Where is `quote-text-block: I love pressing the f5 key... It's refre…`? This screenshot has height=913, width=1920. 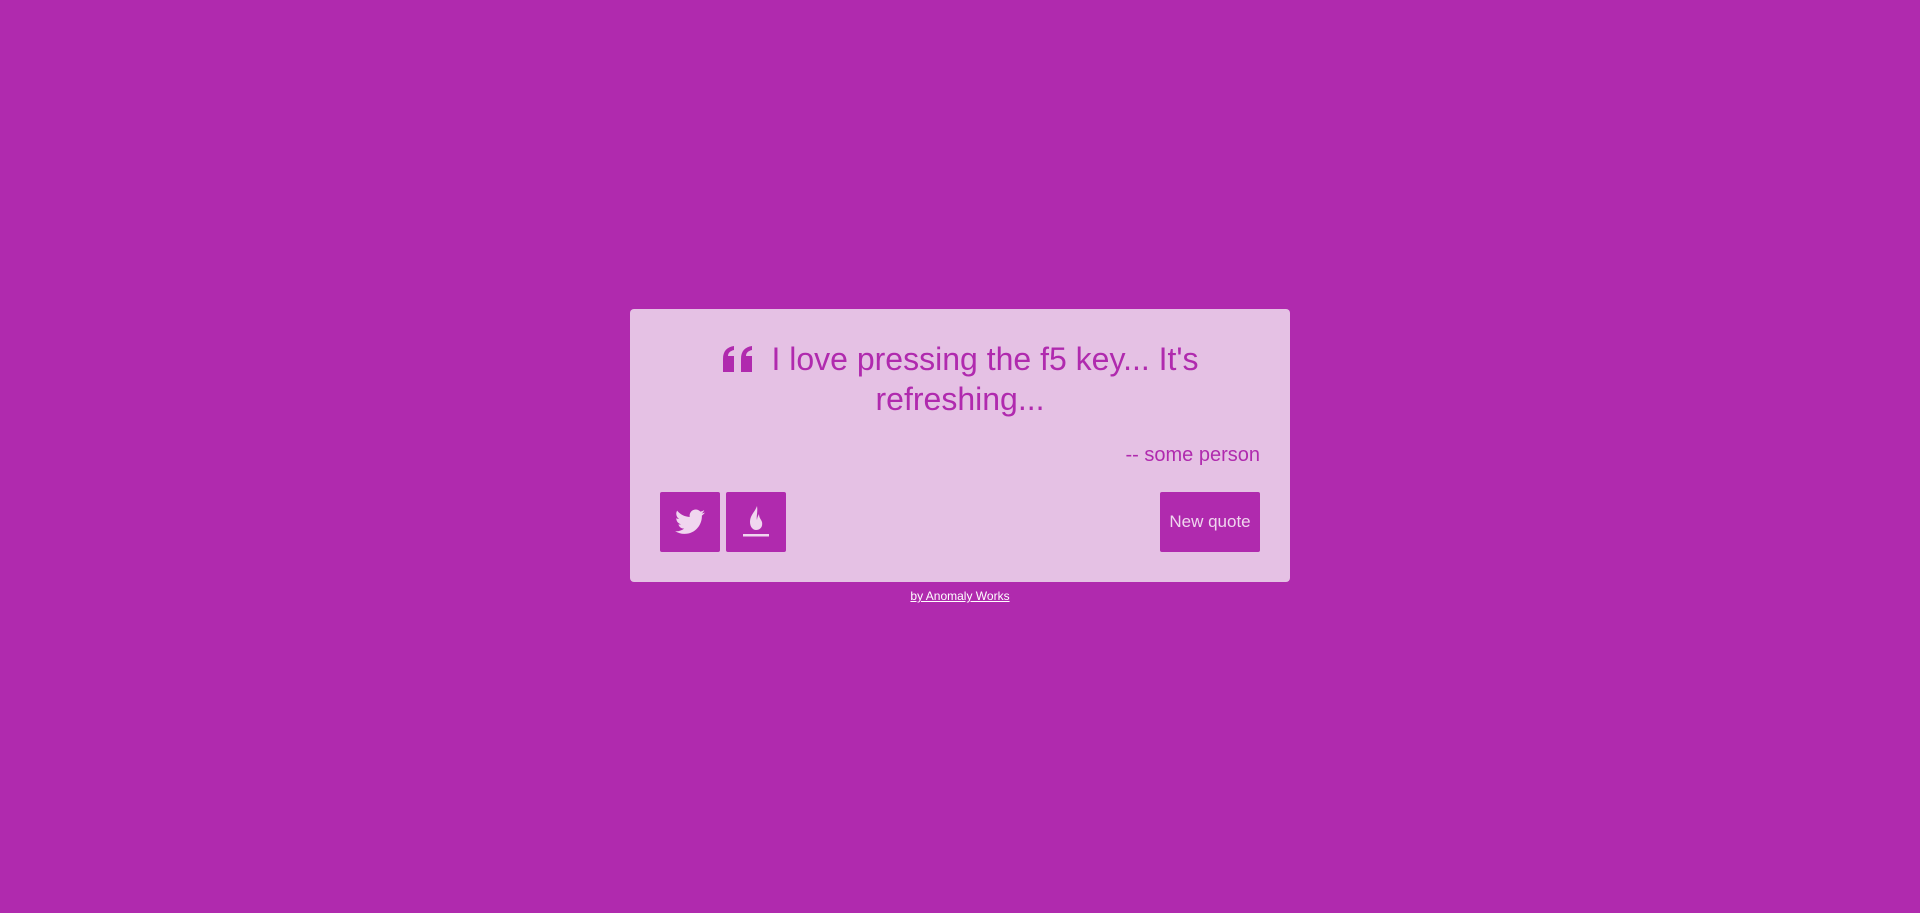
quote-text-block: I love pressing the f5 key... It's refre… is located at coordinates (960, 379).